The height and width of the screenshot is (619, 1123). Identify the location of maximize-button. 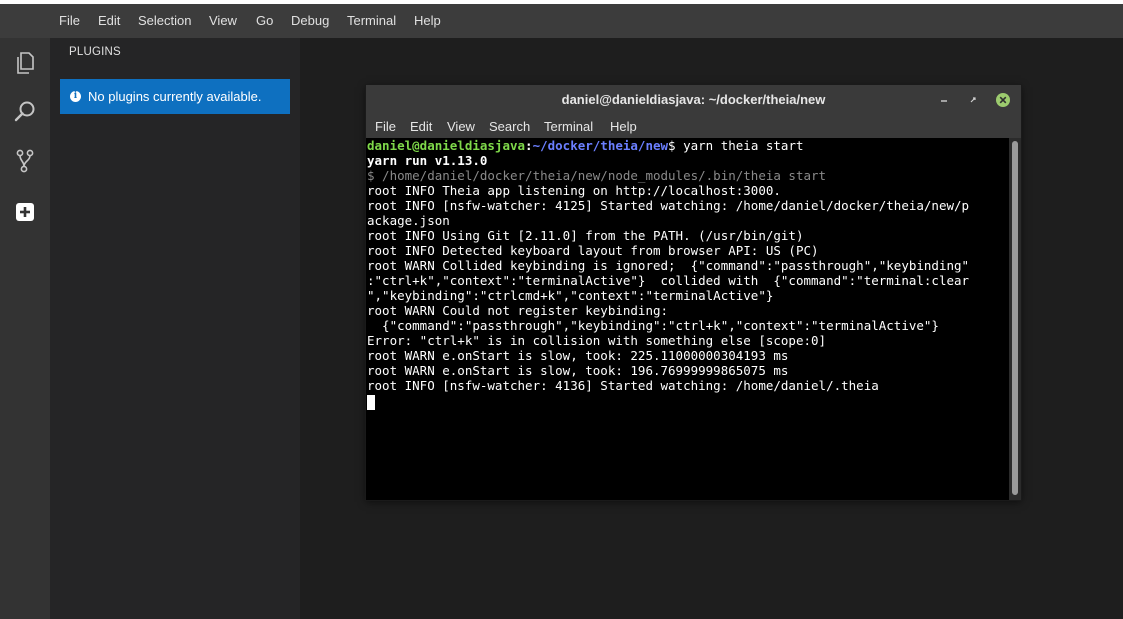
(973, 100).